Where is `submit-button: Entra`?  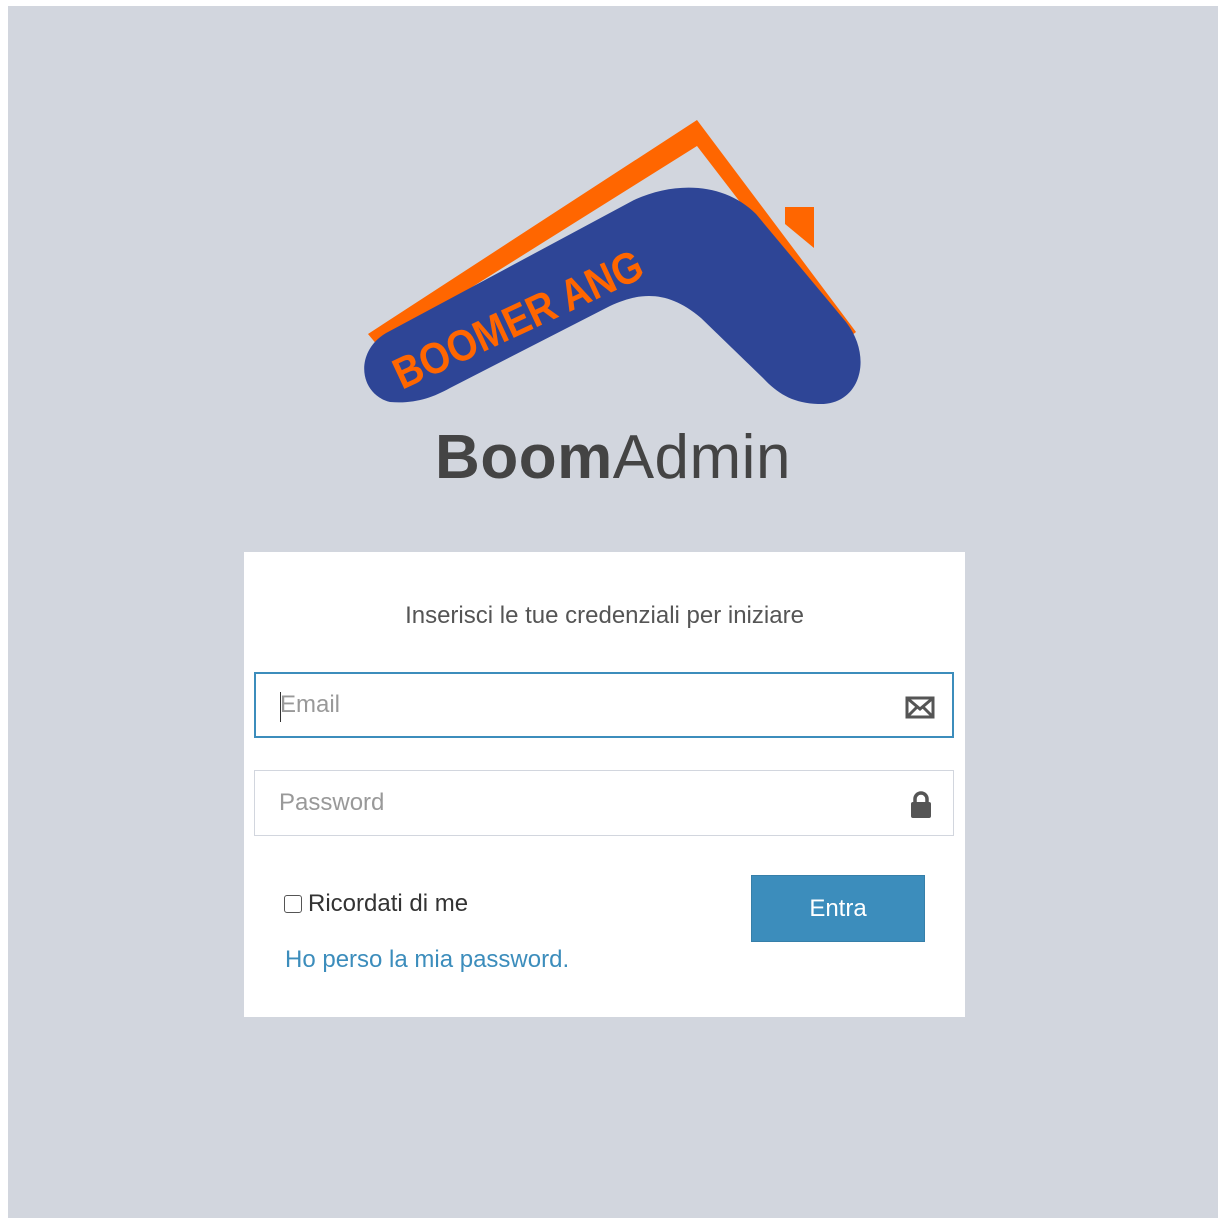 submit-button: Entra is located at coordinates (838, 908).